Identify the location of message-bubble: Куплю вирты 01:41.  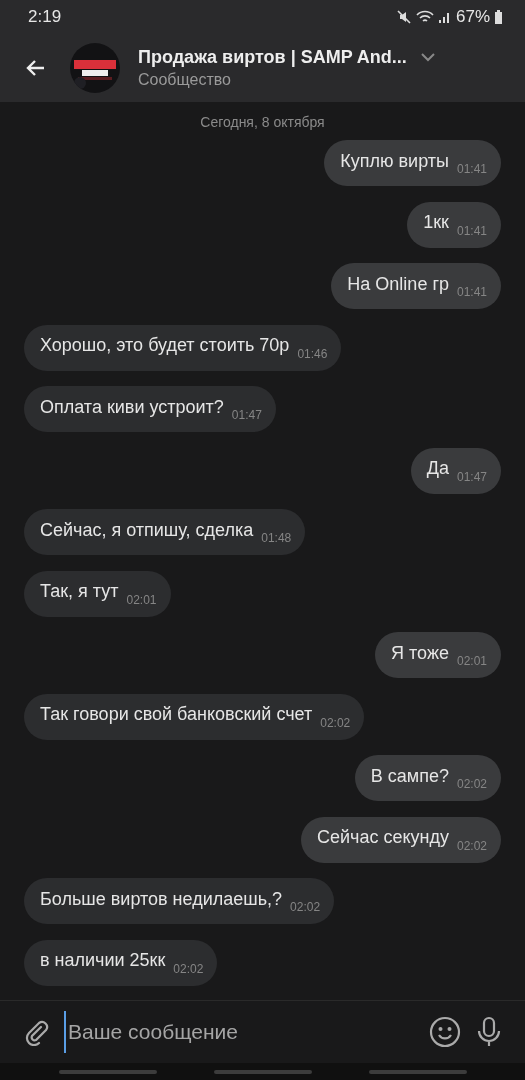
(412, 163).